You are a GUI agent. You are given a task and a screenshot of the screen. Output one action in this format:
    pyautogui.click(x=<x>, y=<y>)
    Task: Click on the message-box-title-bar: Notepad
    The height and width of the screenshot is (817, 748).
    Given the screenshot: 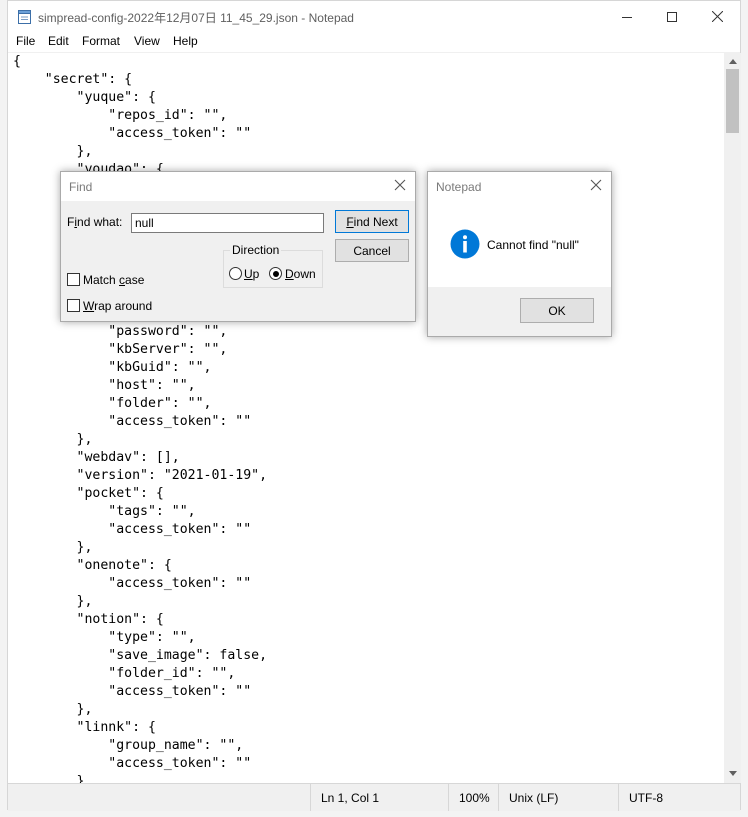 What is the action you would take?
    pyautogui.click(x=519, y=186)
    